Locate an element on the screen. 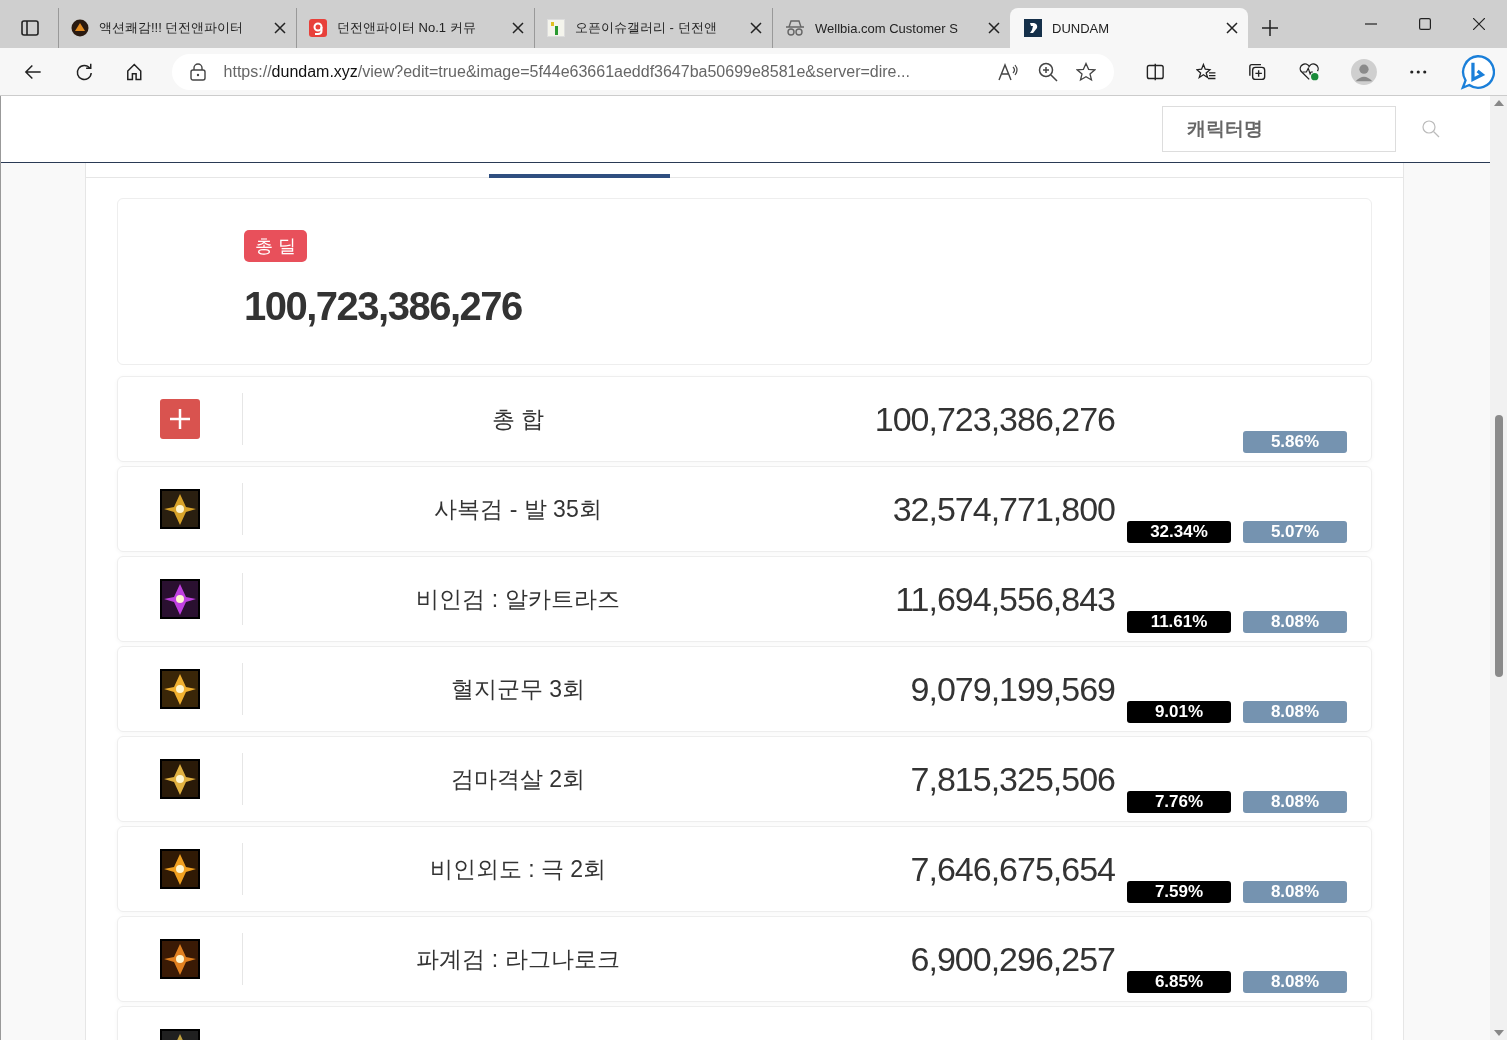 The image size is (1507, 1040). skill-name: 비인검 : 알카트라즈 is located at coordinates (518, 599).